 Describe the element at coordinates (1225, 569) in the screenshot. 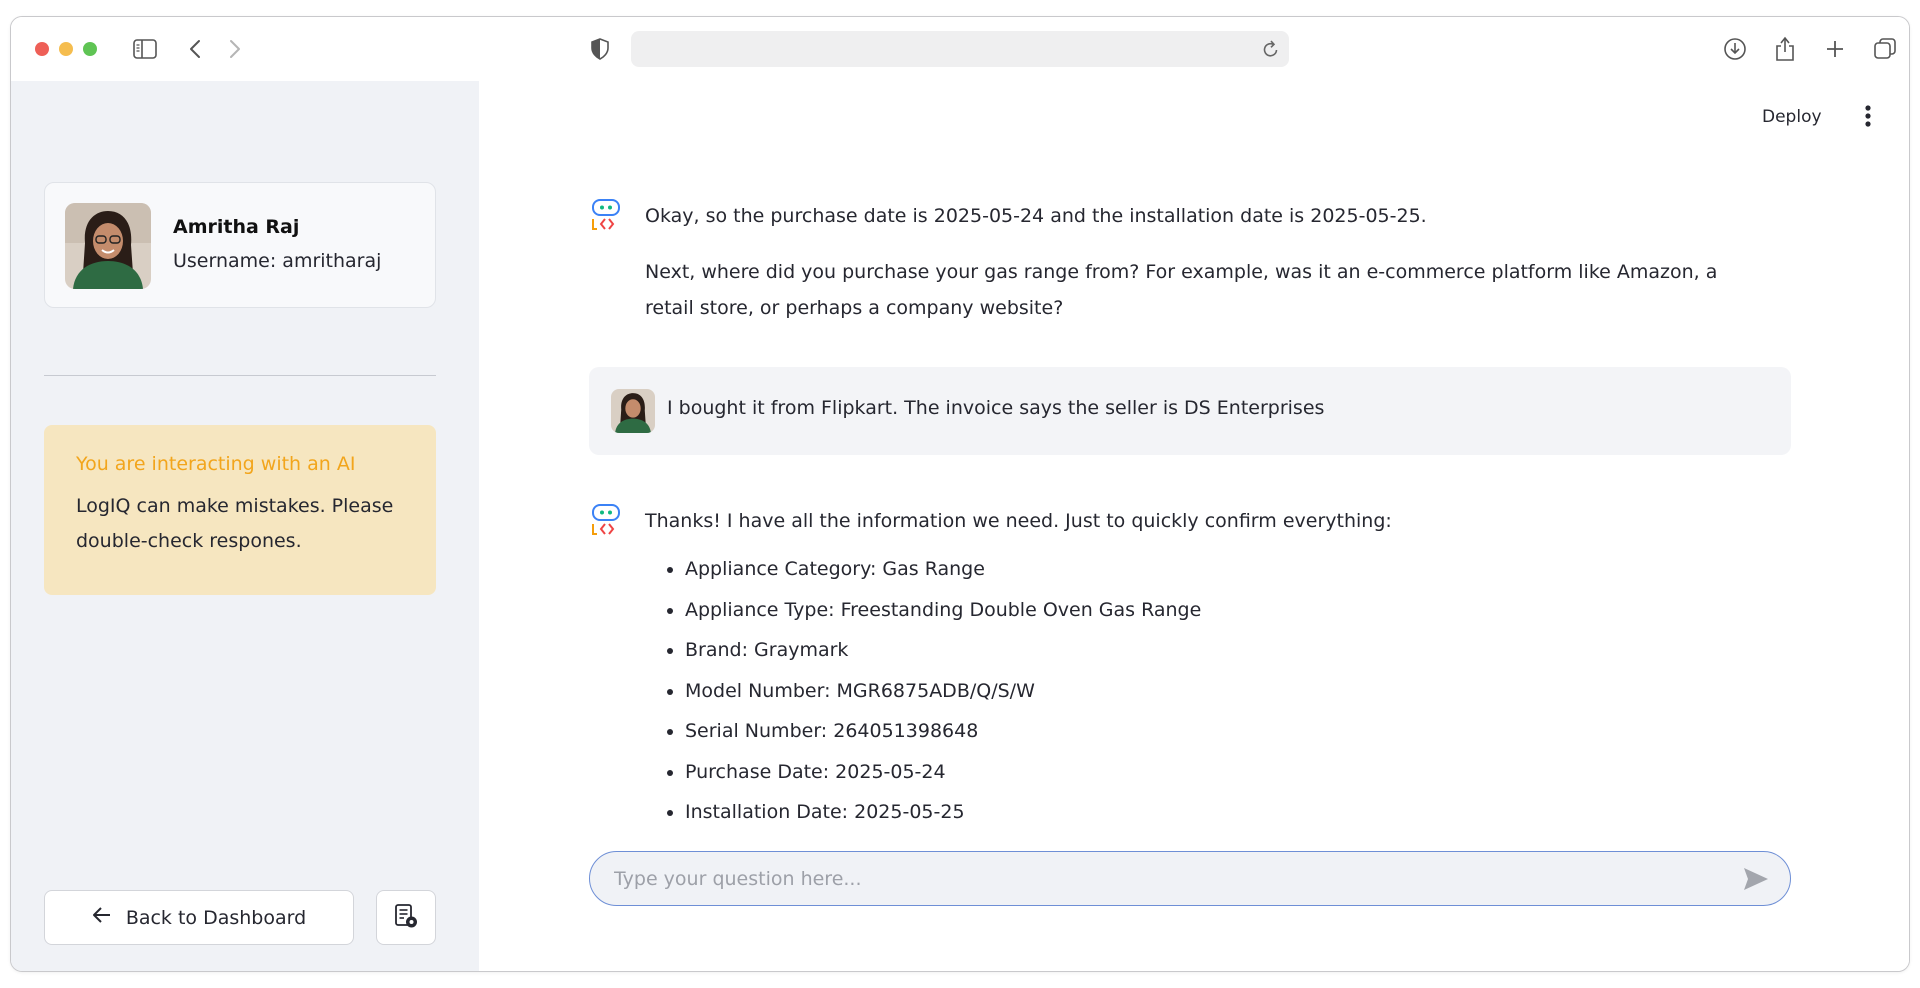

I see `list-item: Appliance Category: Gas Range` at that location.